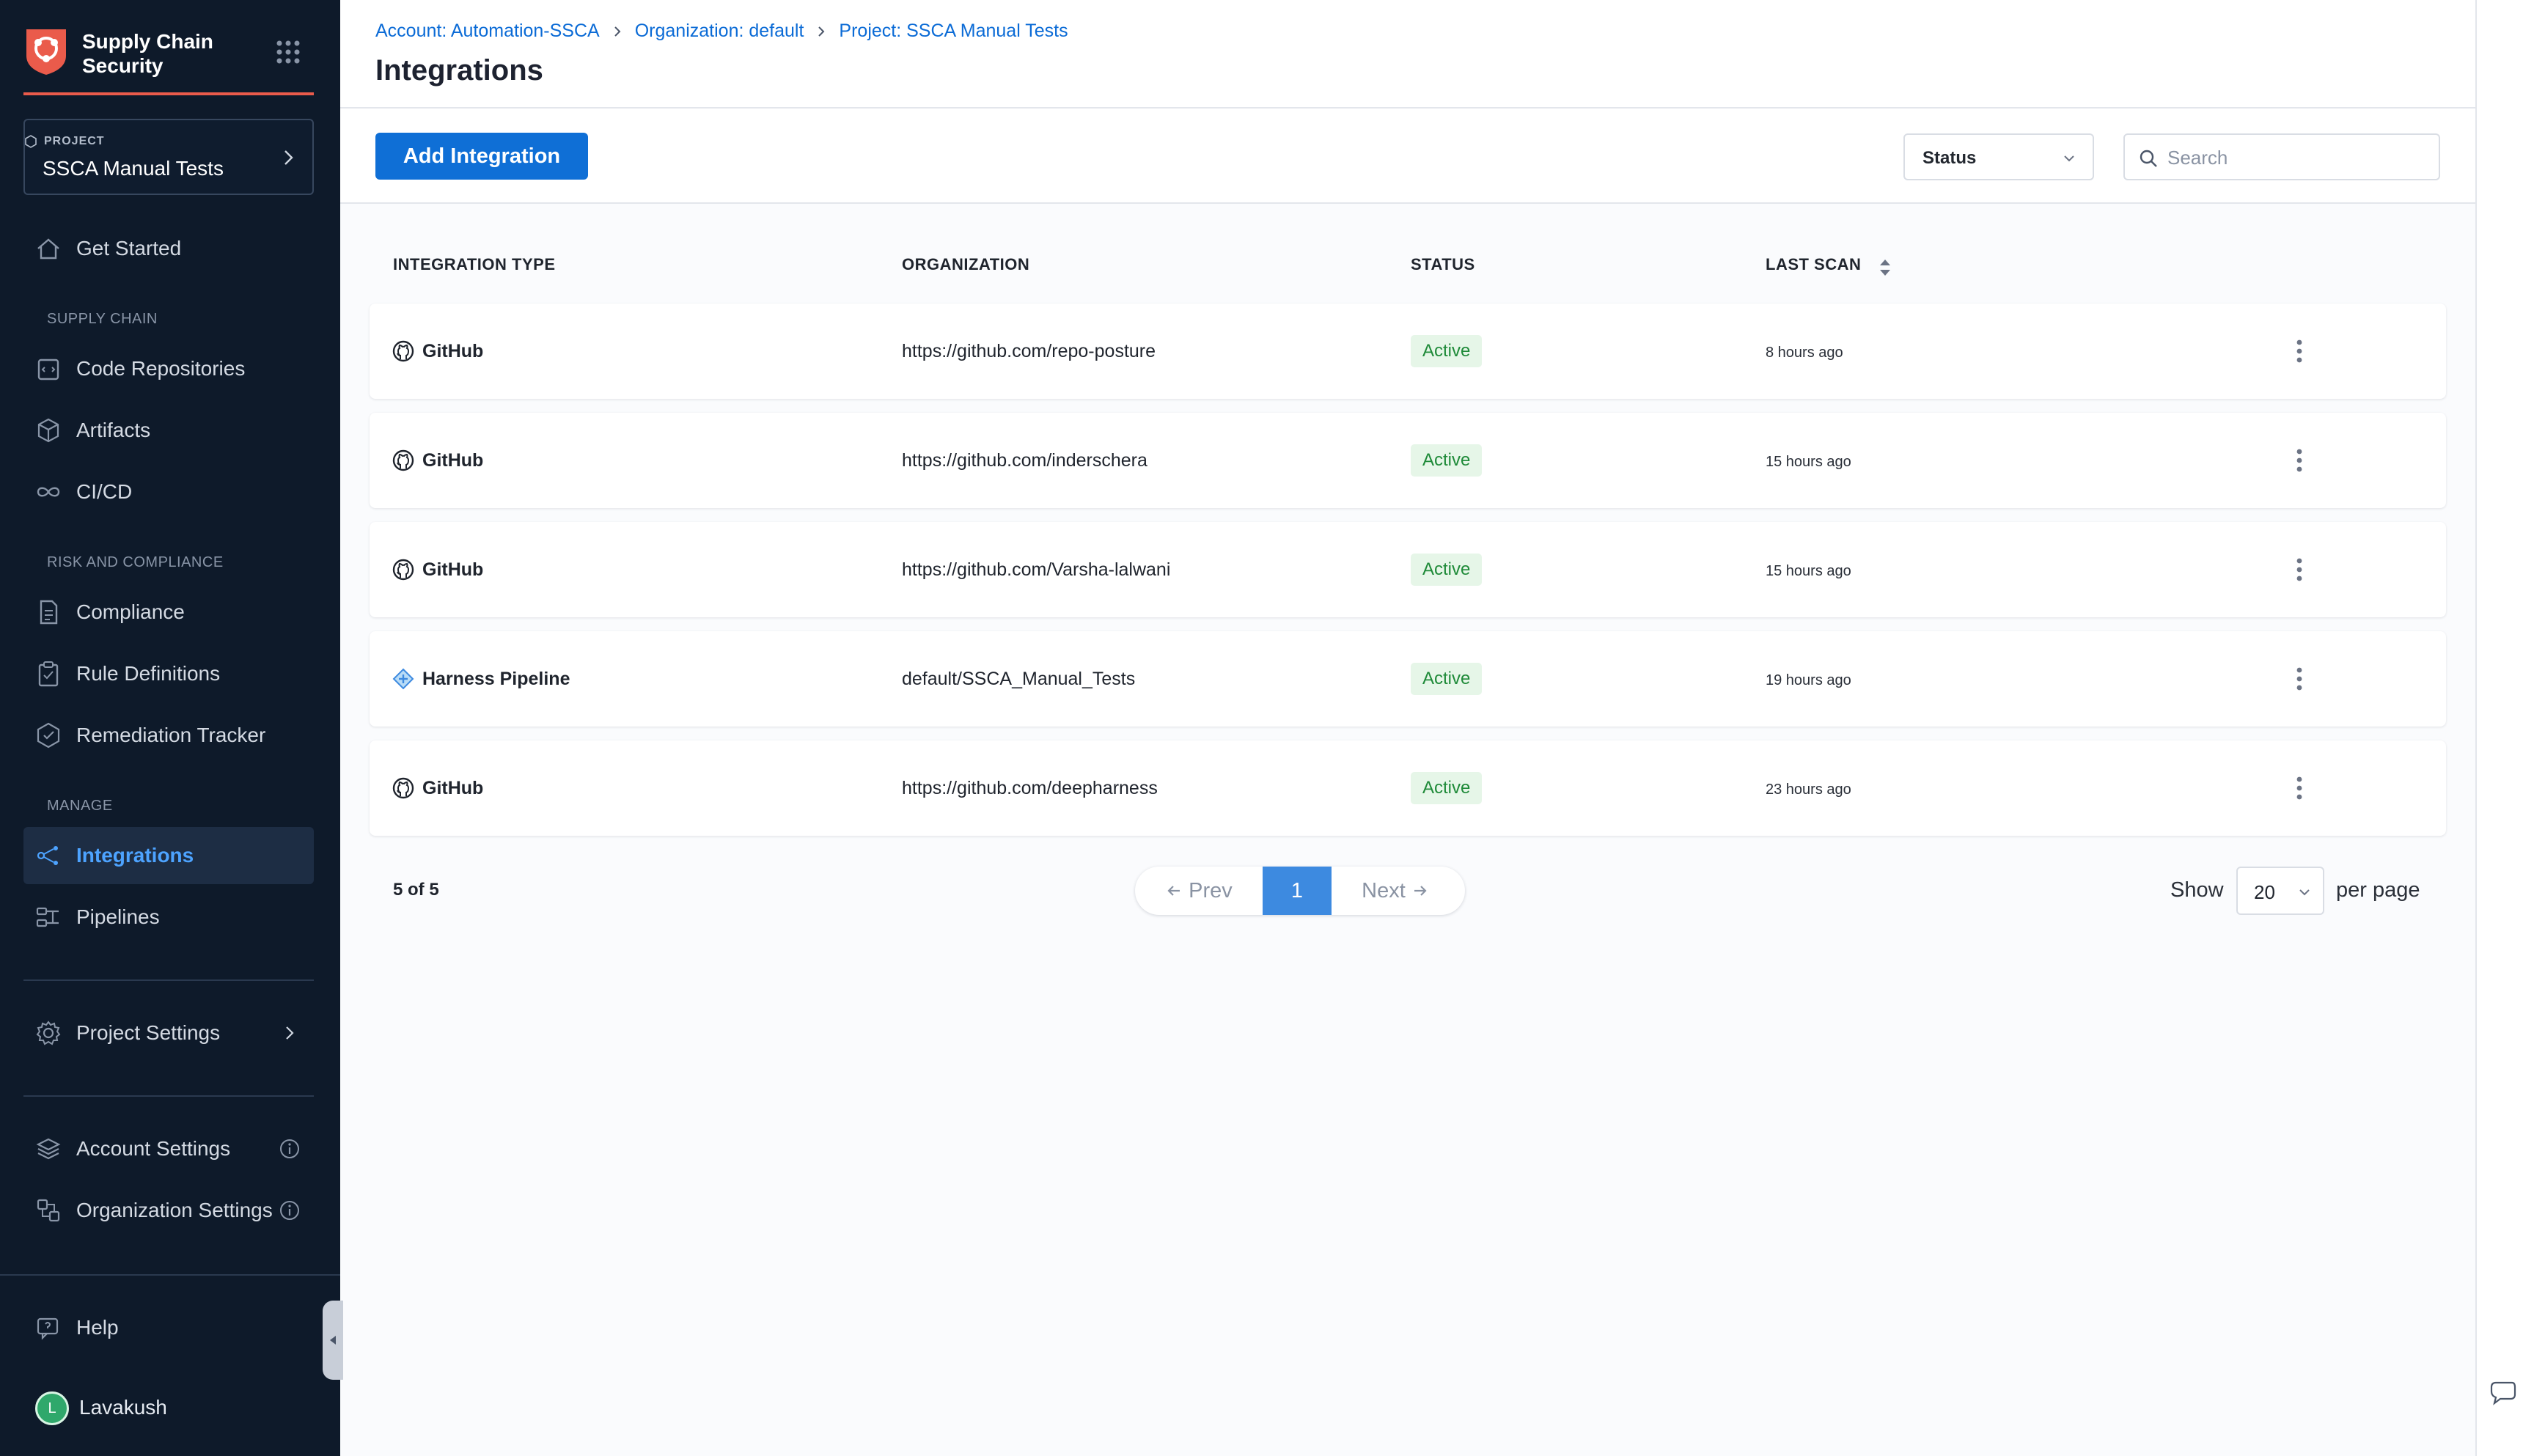 This screenshot has height=1456, width=2534. What do you see at coordinates (168, 1033) in the screenshot?
I see `nav-project-settings: Project Settings` at bounding box center [168, 1033].